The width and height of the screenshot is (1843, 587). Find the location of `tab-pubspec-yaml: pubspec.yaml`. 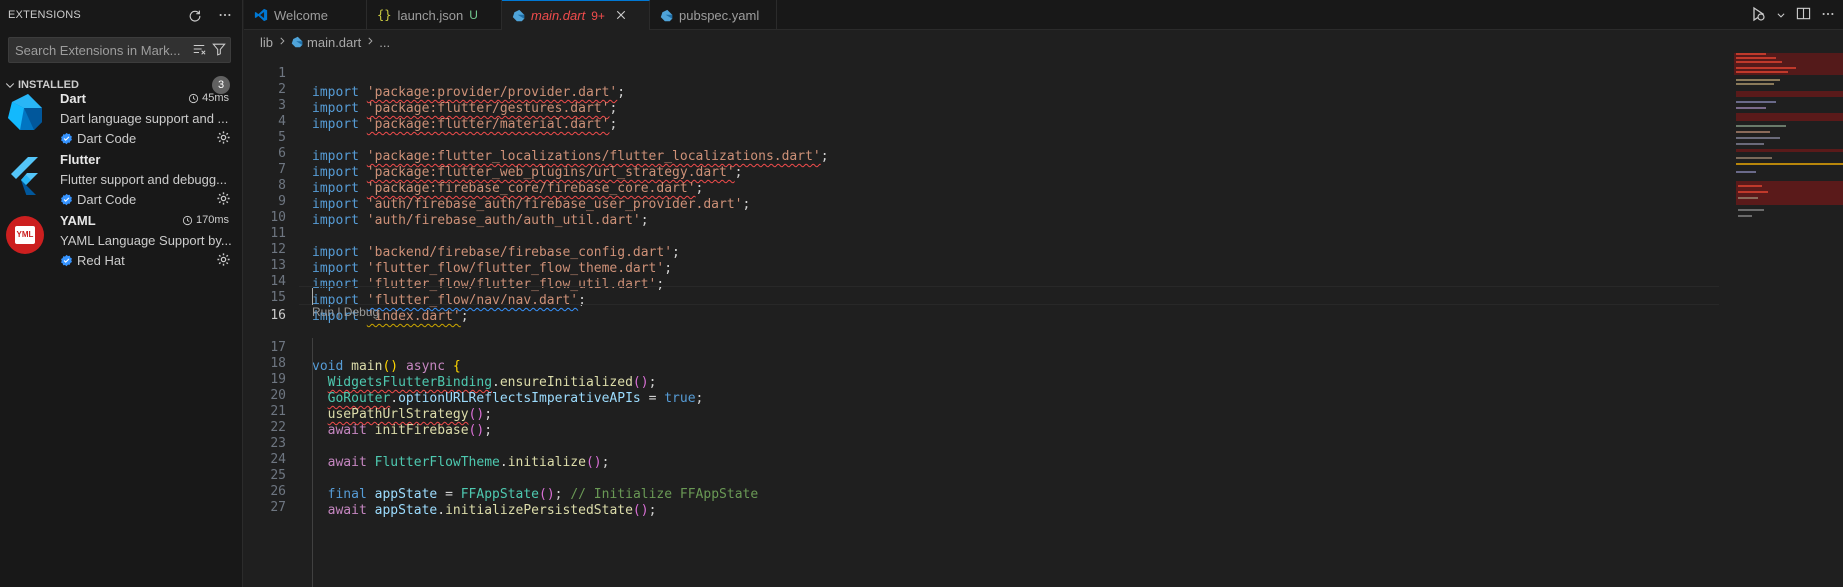

tab-pubspec-yaml: pubspec.yaml is located at coordinates (713, 15).